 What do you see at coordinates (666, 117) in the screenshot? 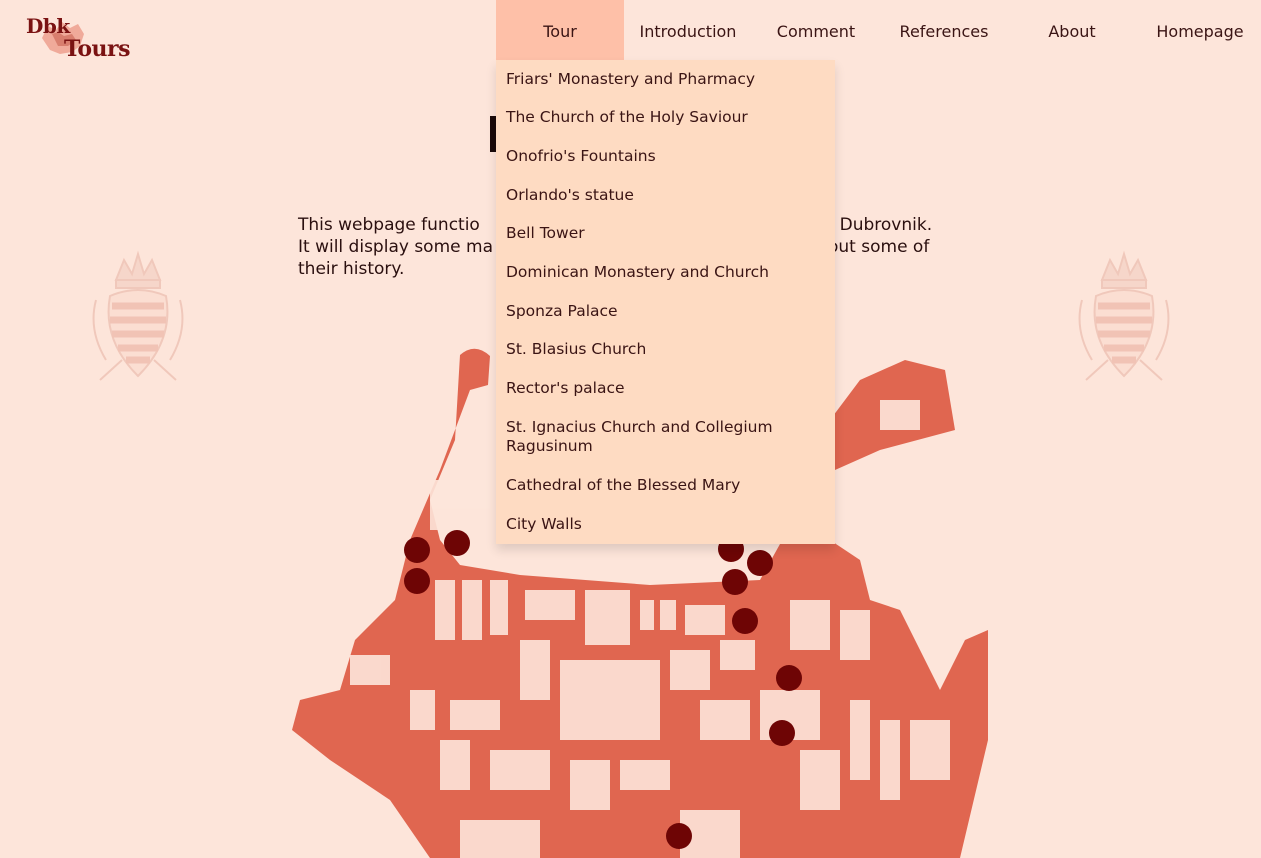
I see `dropdown-item-holy-saviour: The Church of the Holy Saviour` at bounding box center [666, 117].